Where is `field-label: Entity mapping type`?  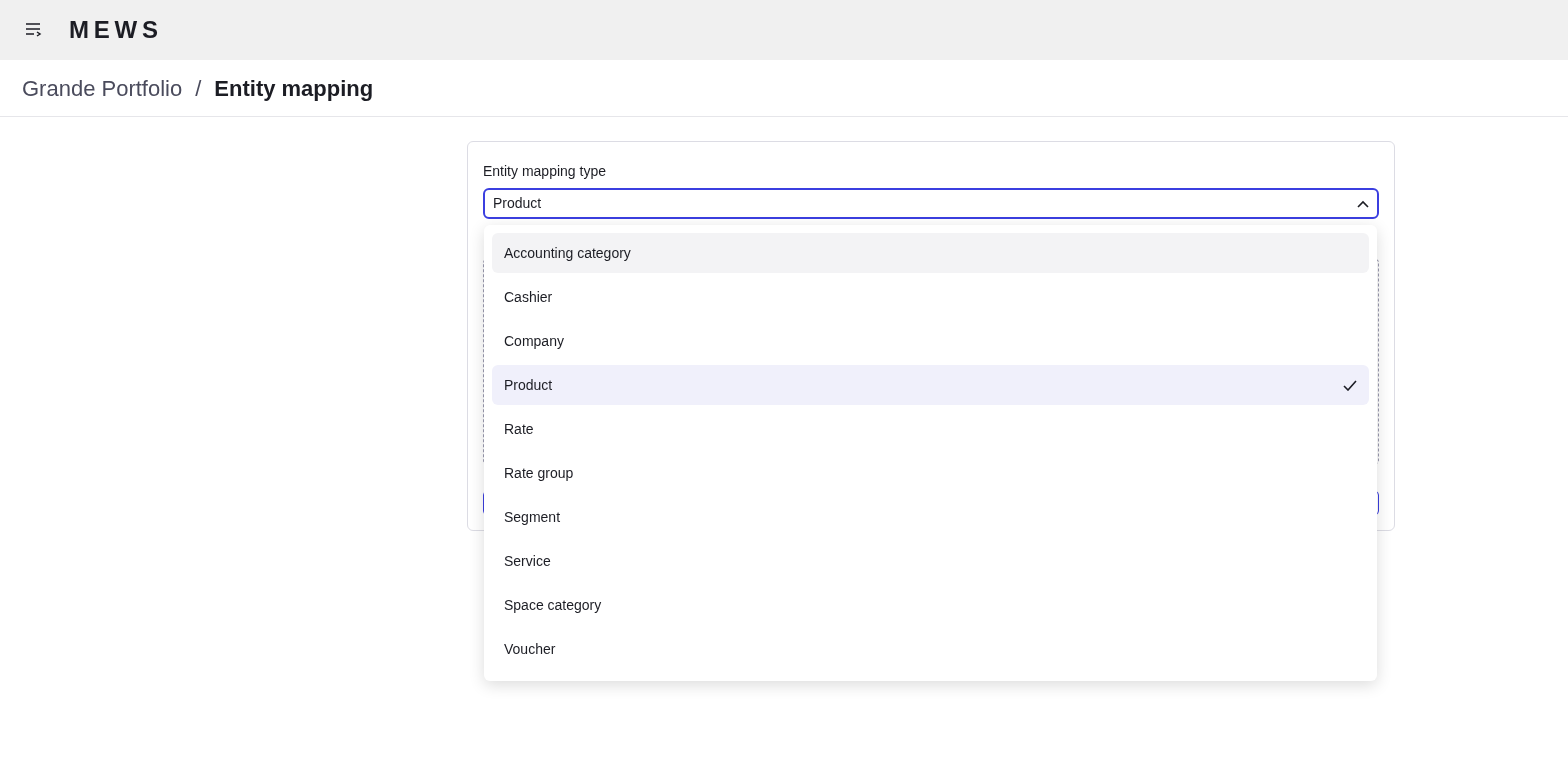 field-label: Entity mapping type is located at coordinates (545, 171).